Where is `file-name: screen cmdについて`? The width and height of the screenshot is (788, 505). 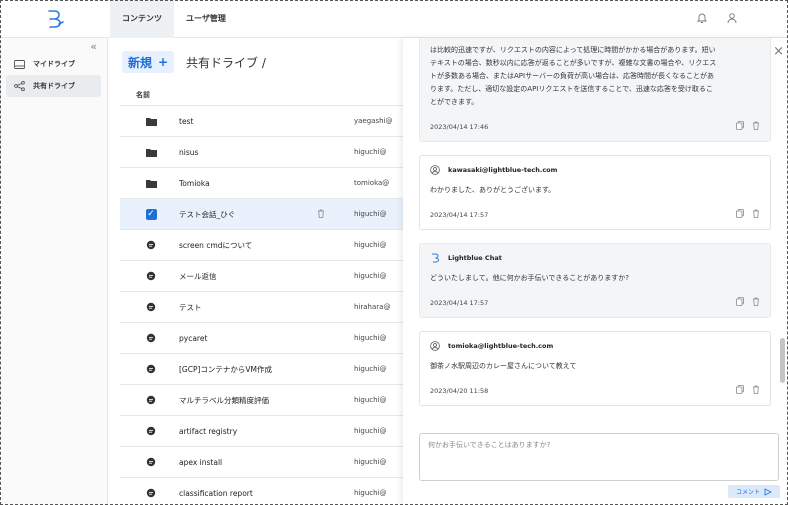 file-name: screen cmdについて is located at coordinates (215, 245).